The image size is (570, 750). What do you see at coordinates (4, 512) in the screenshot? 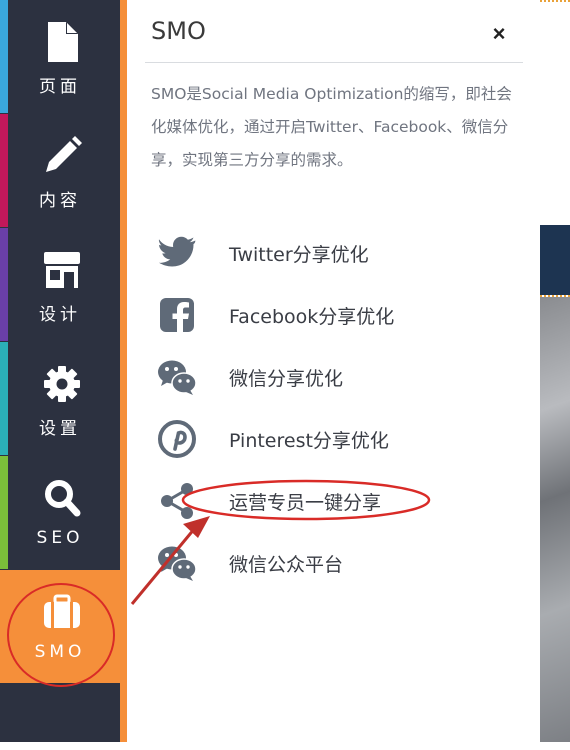
I see `sidebar-stripe` at bounding box center [4, 512].